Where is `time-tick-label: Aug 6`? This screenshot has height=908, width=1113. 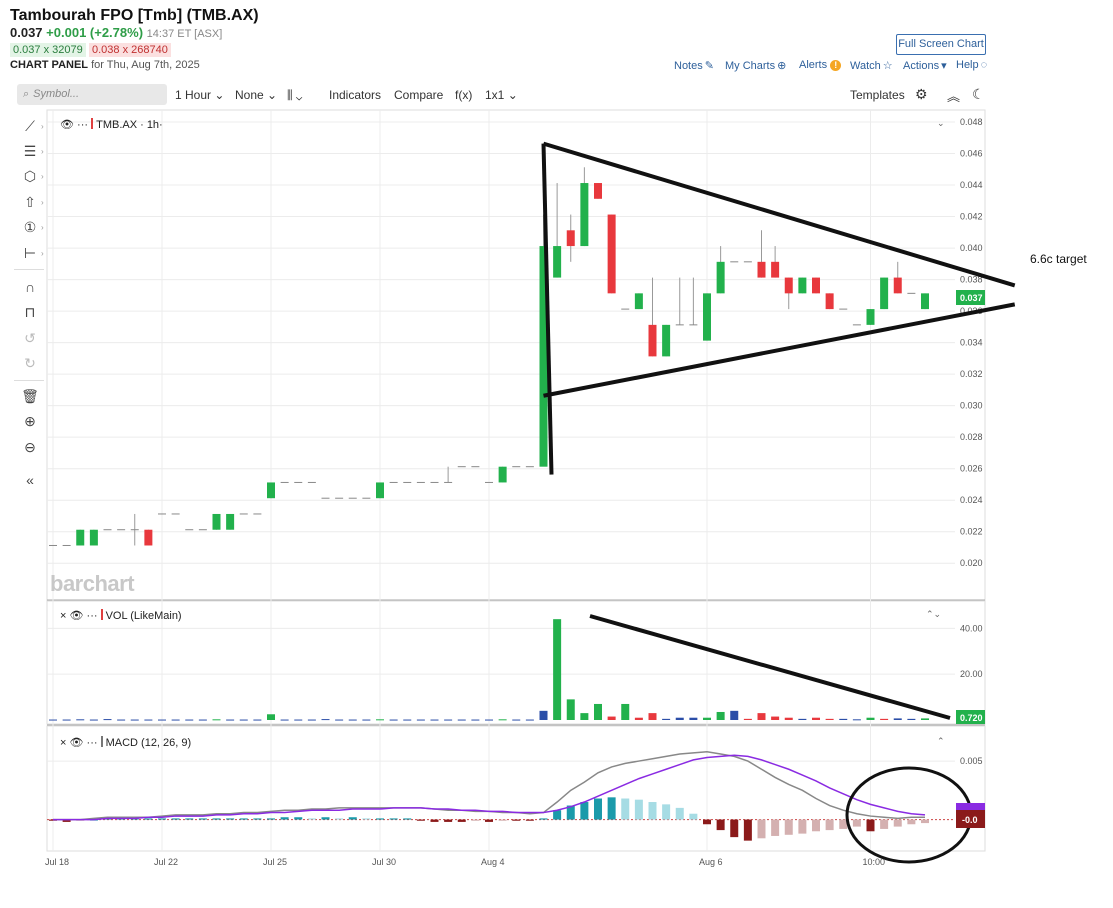 time-tick-label: Aug 6 is located at coordinates (711, 862).